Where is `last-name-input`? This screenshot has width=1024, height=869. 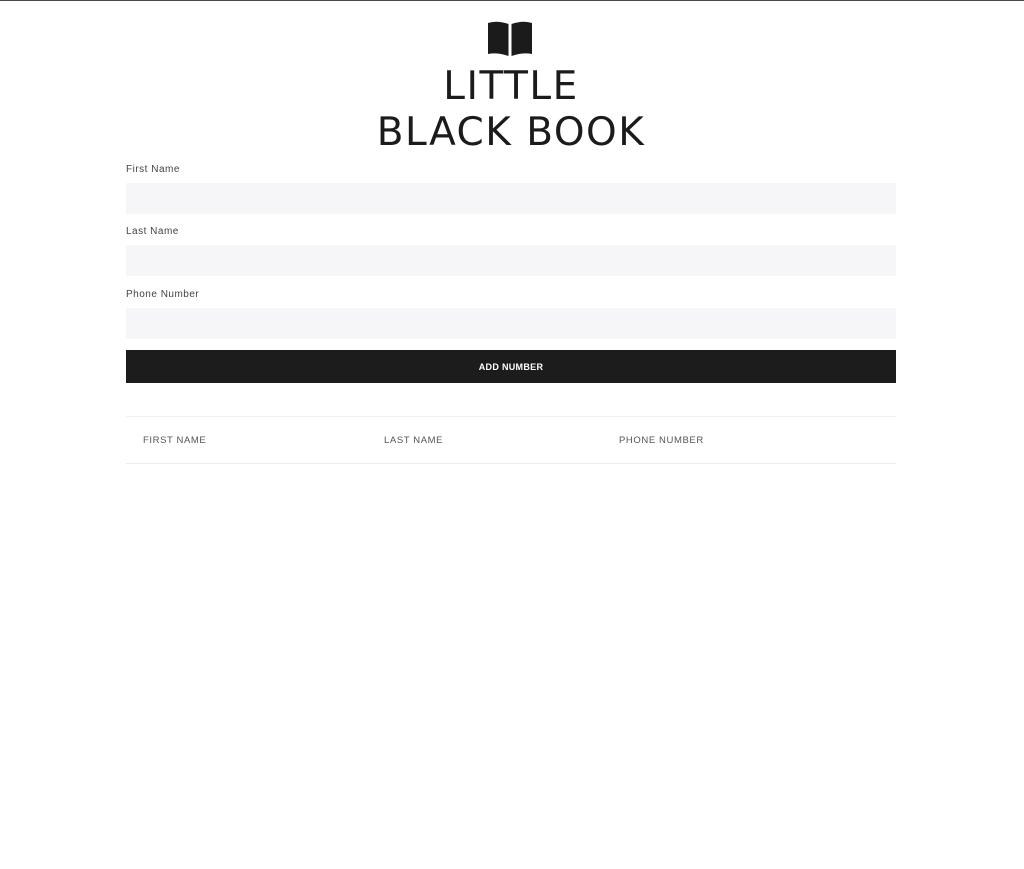 last-name-input is located at coordinates (511, 260).